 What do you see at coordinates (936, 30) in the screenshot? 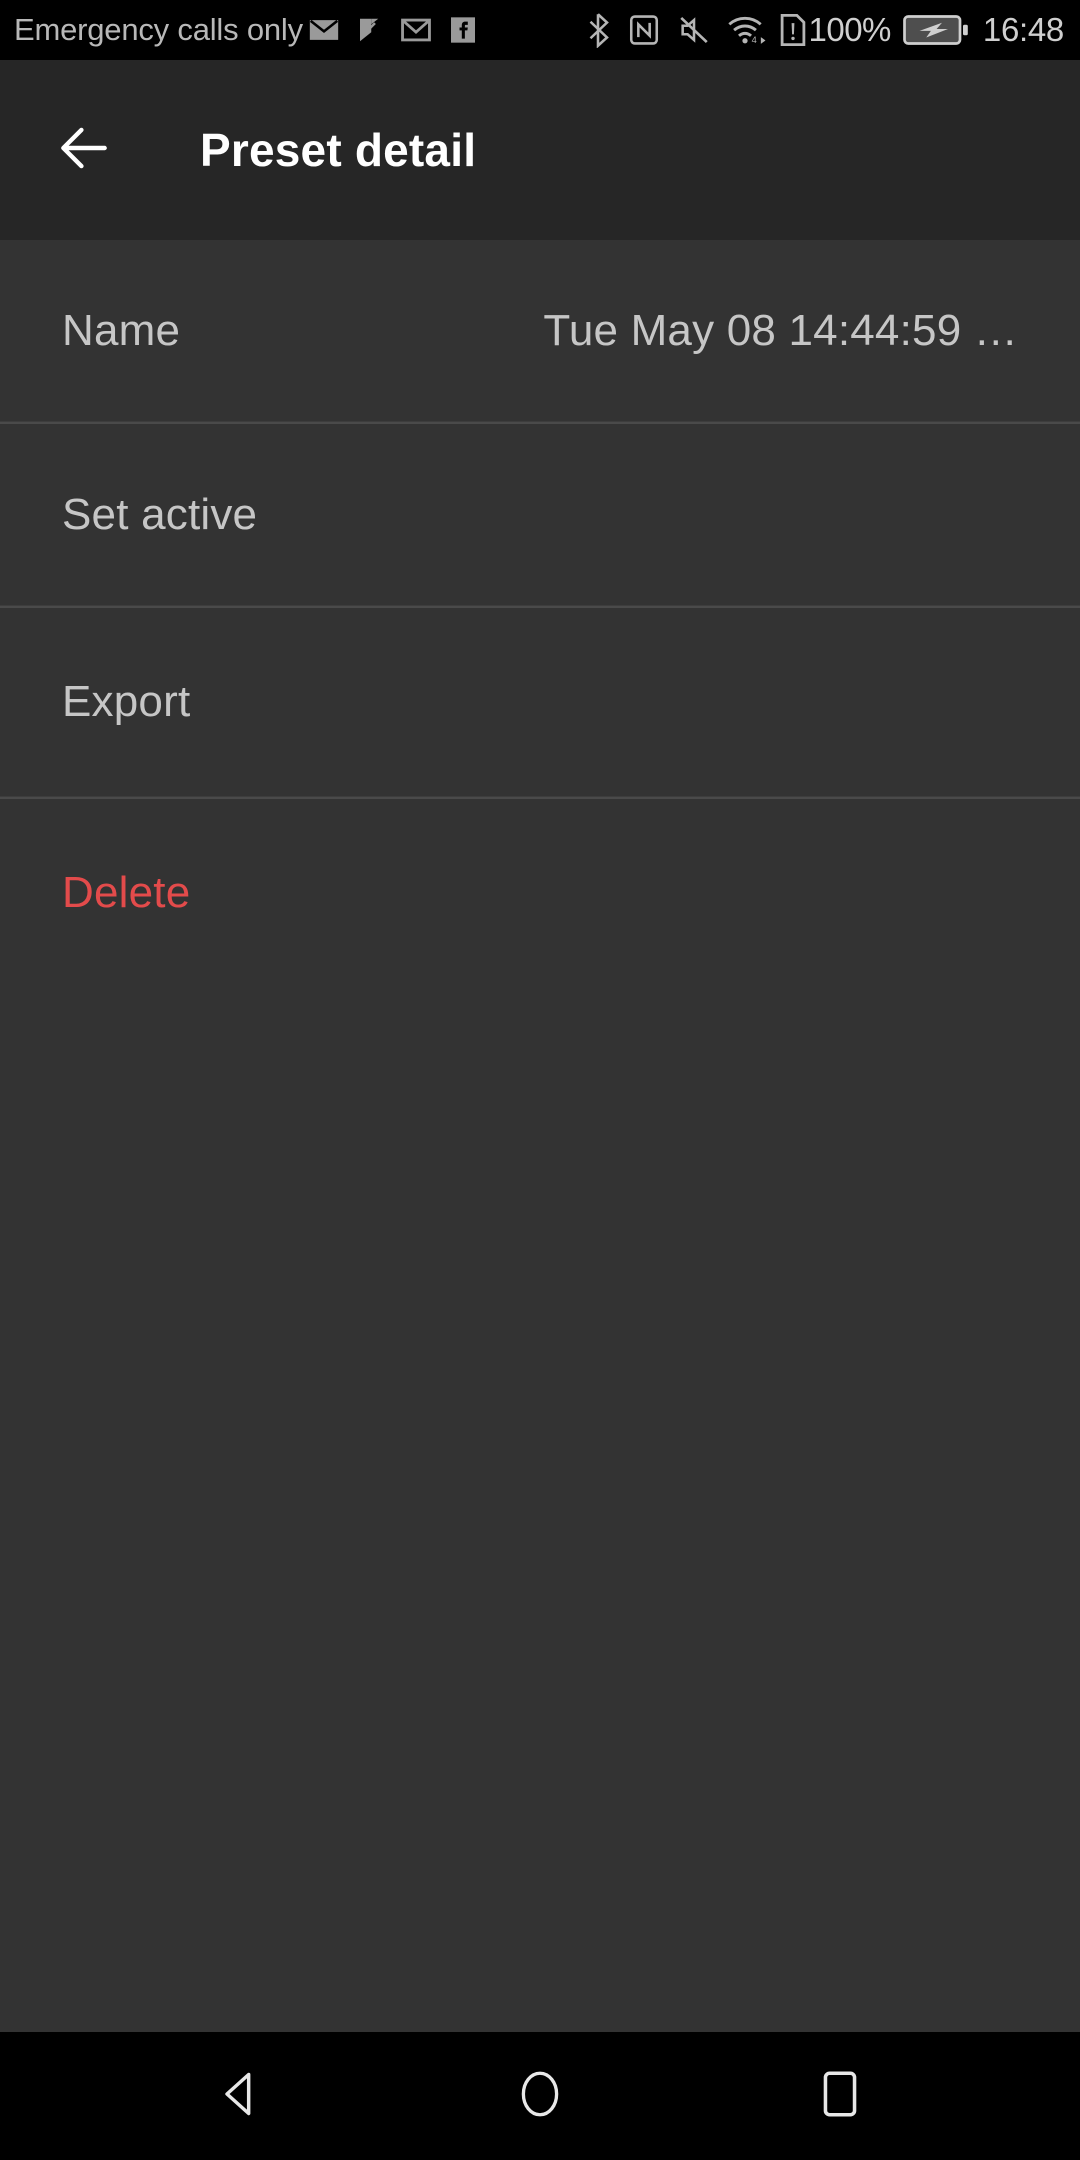
I see `battery-charging-icon` at bounding box center [936, 30].